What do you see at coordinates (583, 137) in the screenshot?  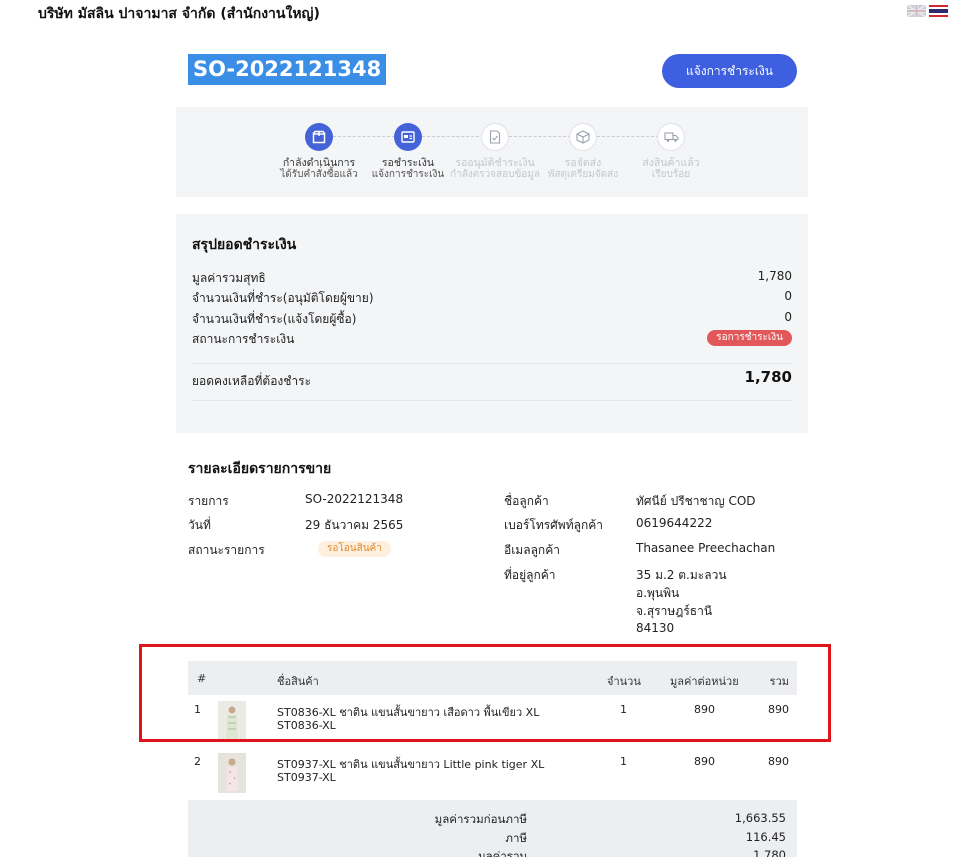 I see `package-icon` at bounding box center [583, 137].